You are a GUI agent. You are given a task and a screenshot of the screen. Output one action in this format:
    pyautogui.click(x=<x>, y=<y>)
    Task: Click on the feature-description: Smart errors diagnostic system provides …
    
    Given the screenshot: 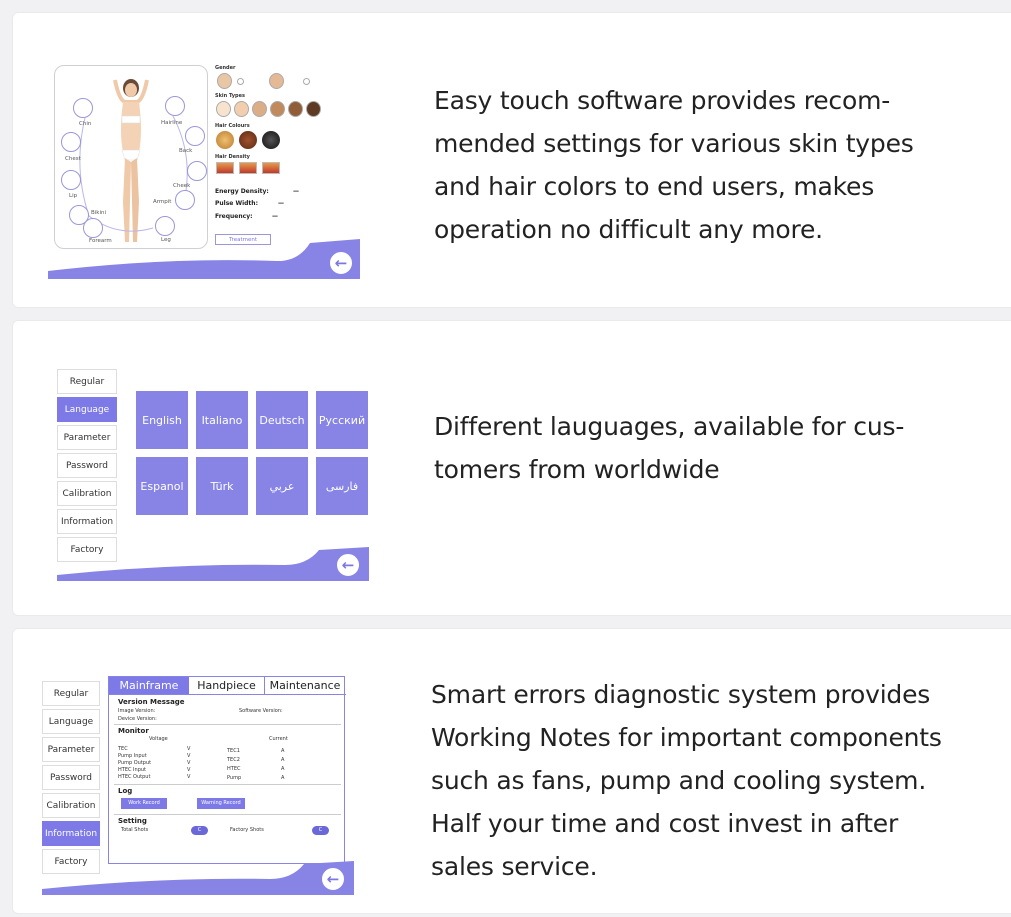 What is the action you would take?
    pyautogui.click(x=721, y=780)
    